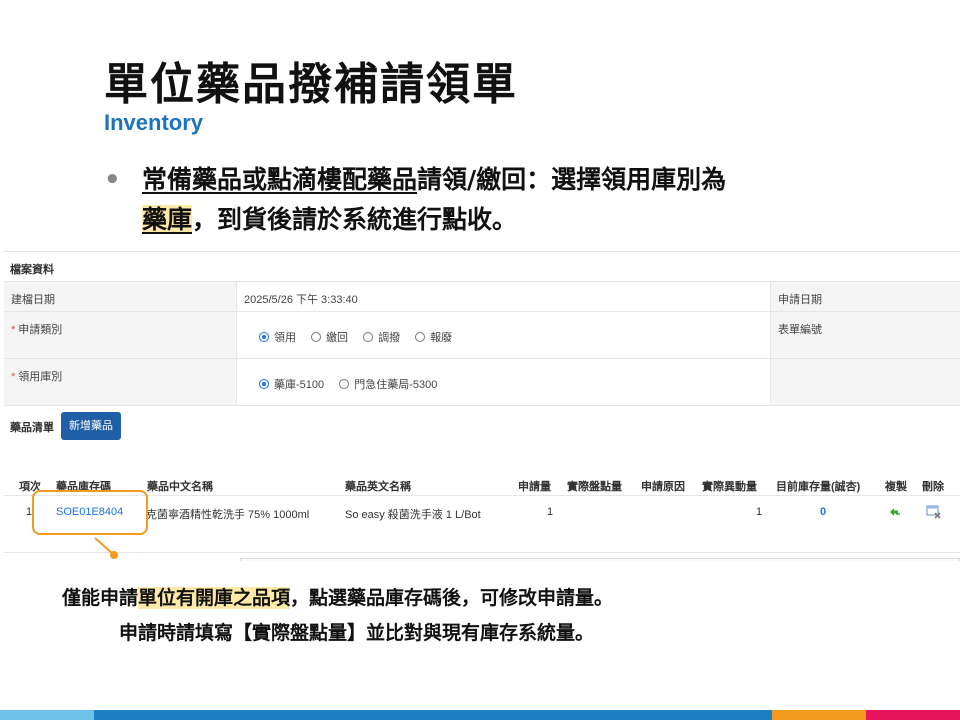  What do you see at coordinates (381, 337) in the screenshot?
I see `radio-apply-type-transfer: 調撥` at bounding box center [381, 337].